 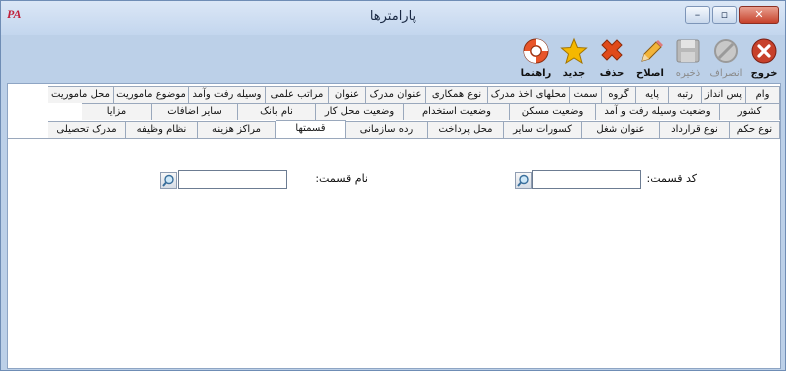 What do you see at coordinates (117, 111) in the screenshot?
I see `tab-benefits: مزایا` at bounding box center [117, 111].